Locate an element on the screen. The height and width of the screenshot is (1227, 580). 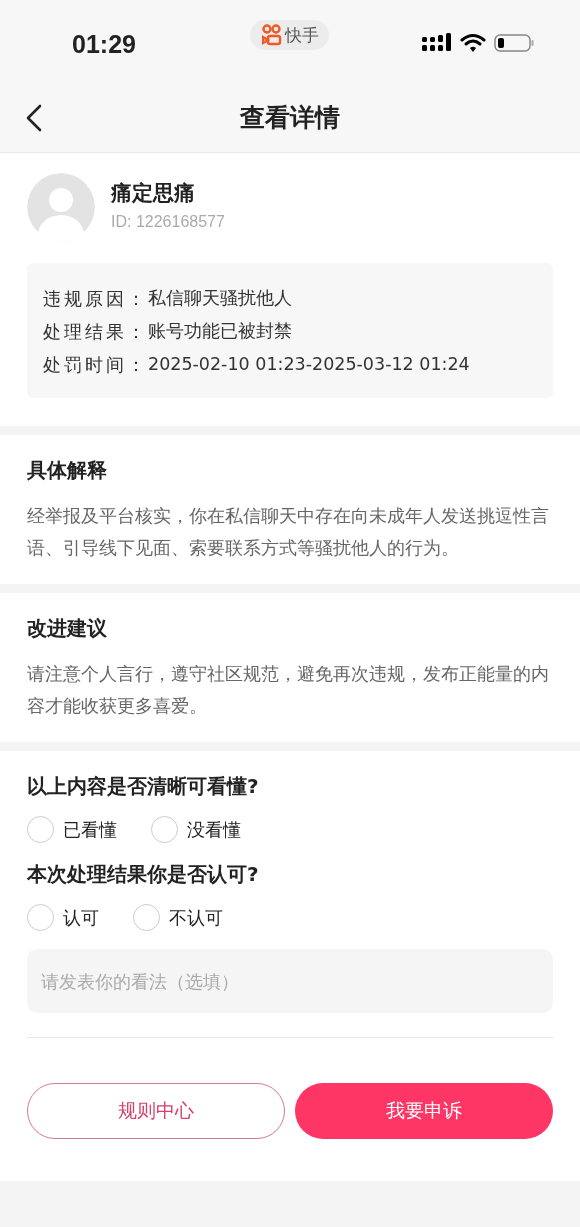
option-label: 没看懂 is located at coordinates (214, 829).